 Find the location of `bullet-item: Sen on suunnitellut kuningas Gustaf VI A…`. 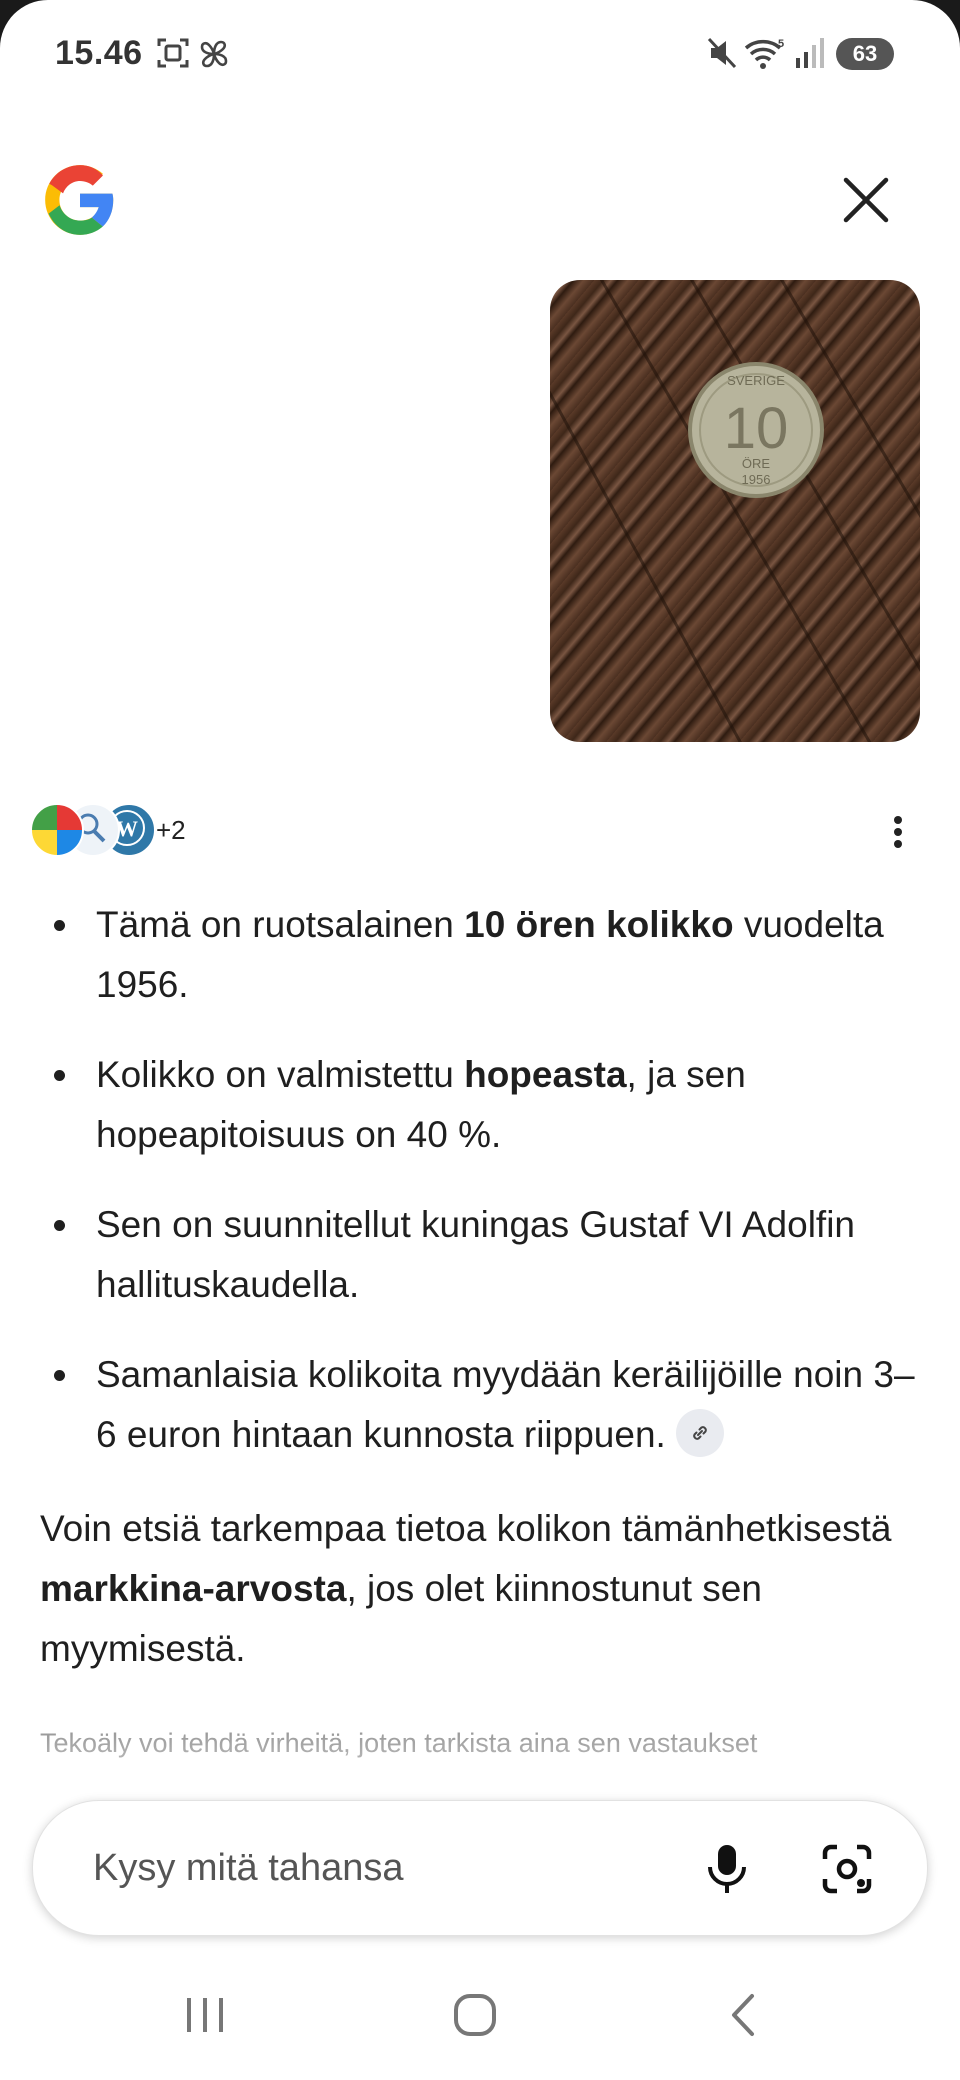

bullet-item: Sen on suunnitellut kuningas Gustaf VI A… is located at coordinates (480, 1255).